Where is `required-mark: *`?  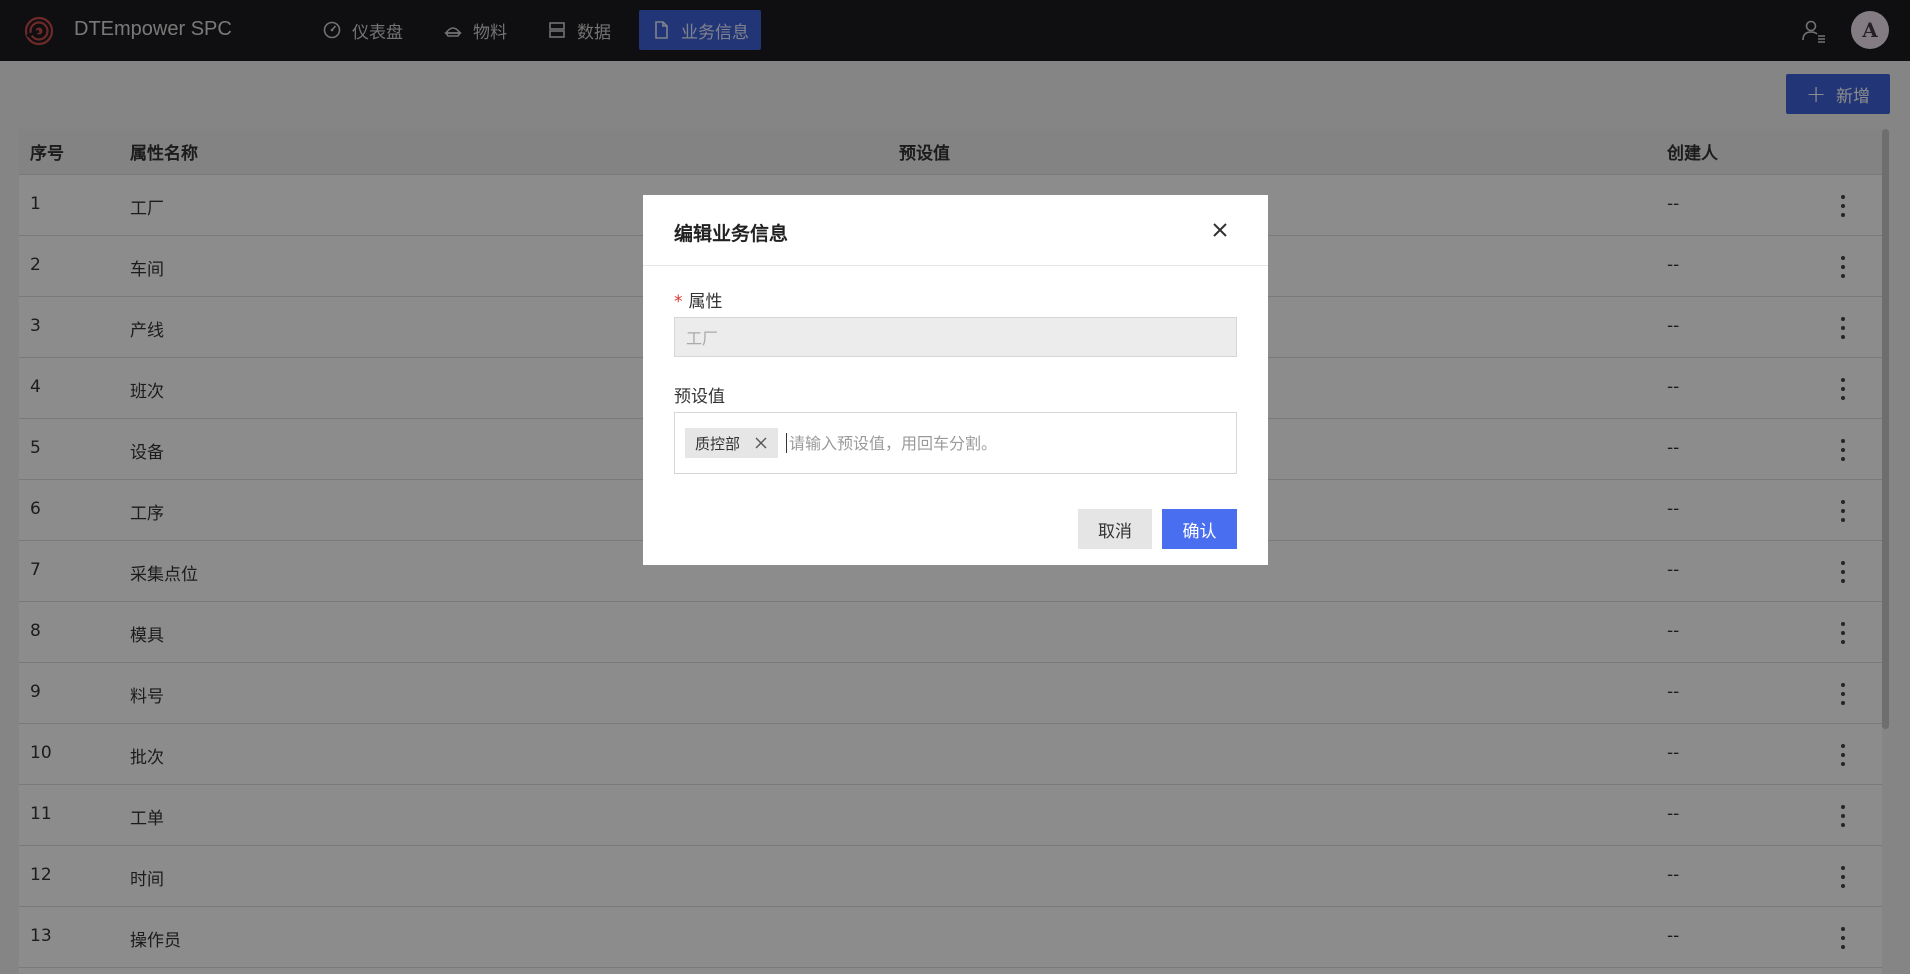 required-mark: * is located at coordinates (678, 302).